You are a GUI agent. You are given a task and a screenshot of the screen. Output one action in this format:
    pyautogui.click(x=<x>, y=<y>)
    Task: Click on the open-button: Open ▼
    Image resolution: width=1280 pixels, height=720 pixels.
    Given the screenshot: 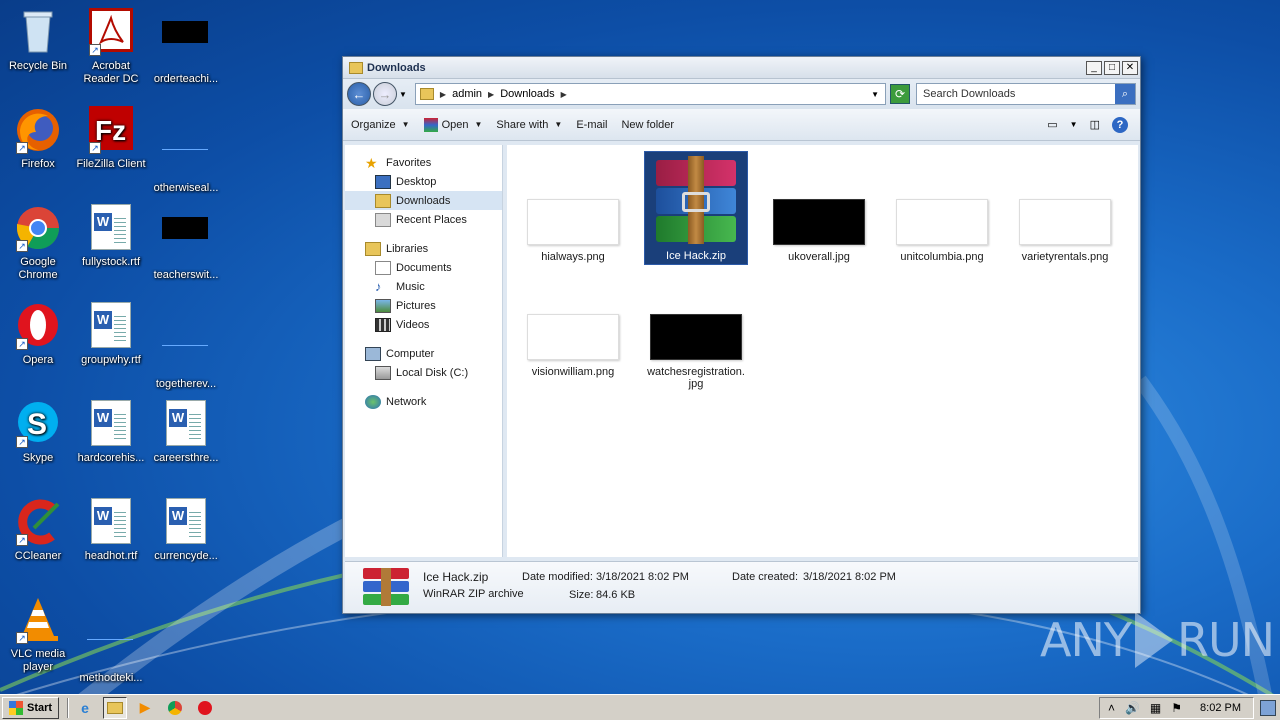 What is the action you would take?
    pyautogui.click(x=452, y=124)
    